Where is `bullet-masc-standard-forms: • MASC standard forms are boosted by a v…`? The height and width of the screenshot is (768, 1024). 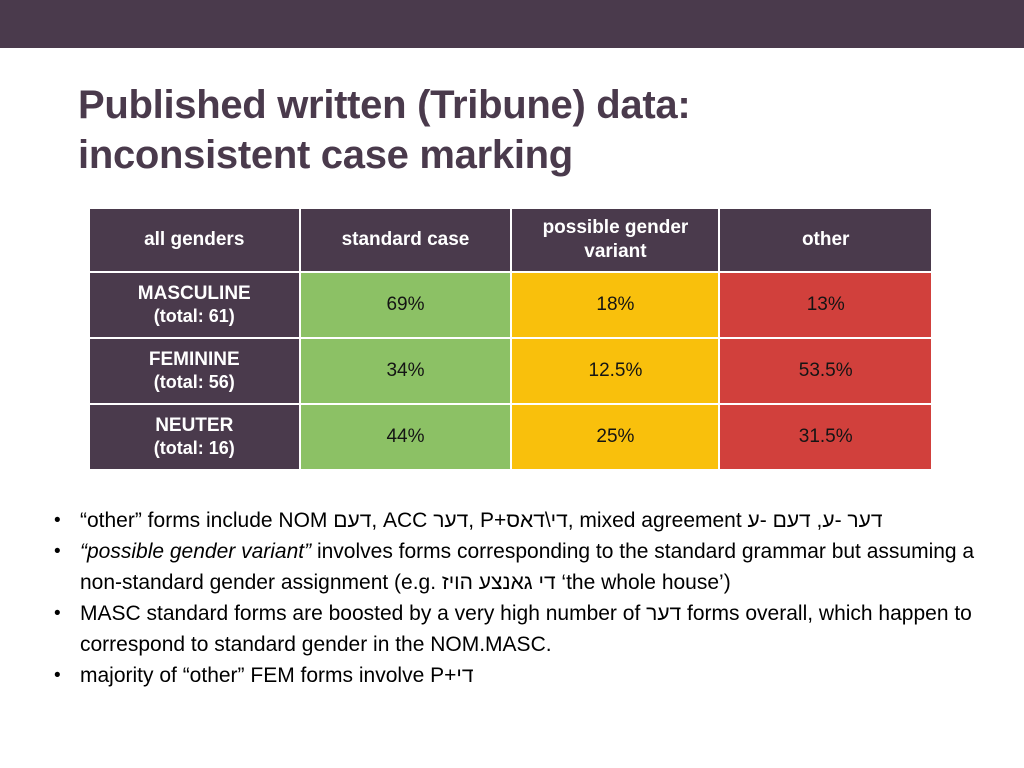
bullet-masc-standard-forms: • MASC standard forms are boosted by a v… is located at coordinates (518, 629).